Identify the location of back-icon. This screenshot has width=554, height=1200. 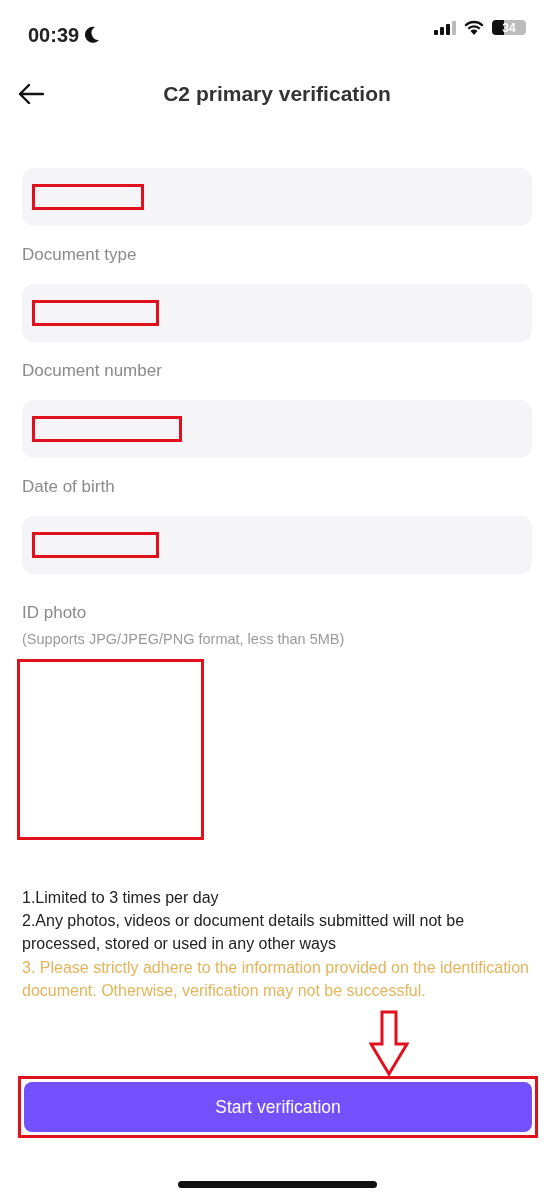
(31, 94).